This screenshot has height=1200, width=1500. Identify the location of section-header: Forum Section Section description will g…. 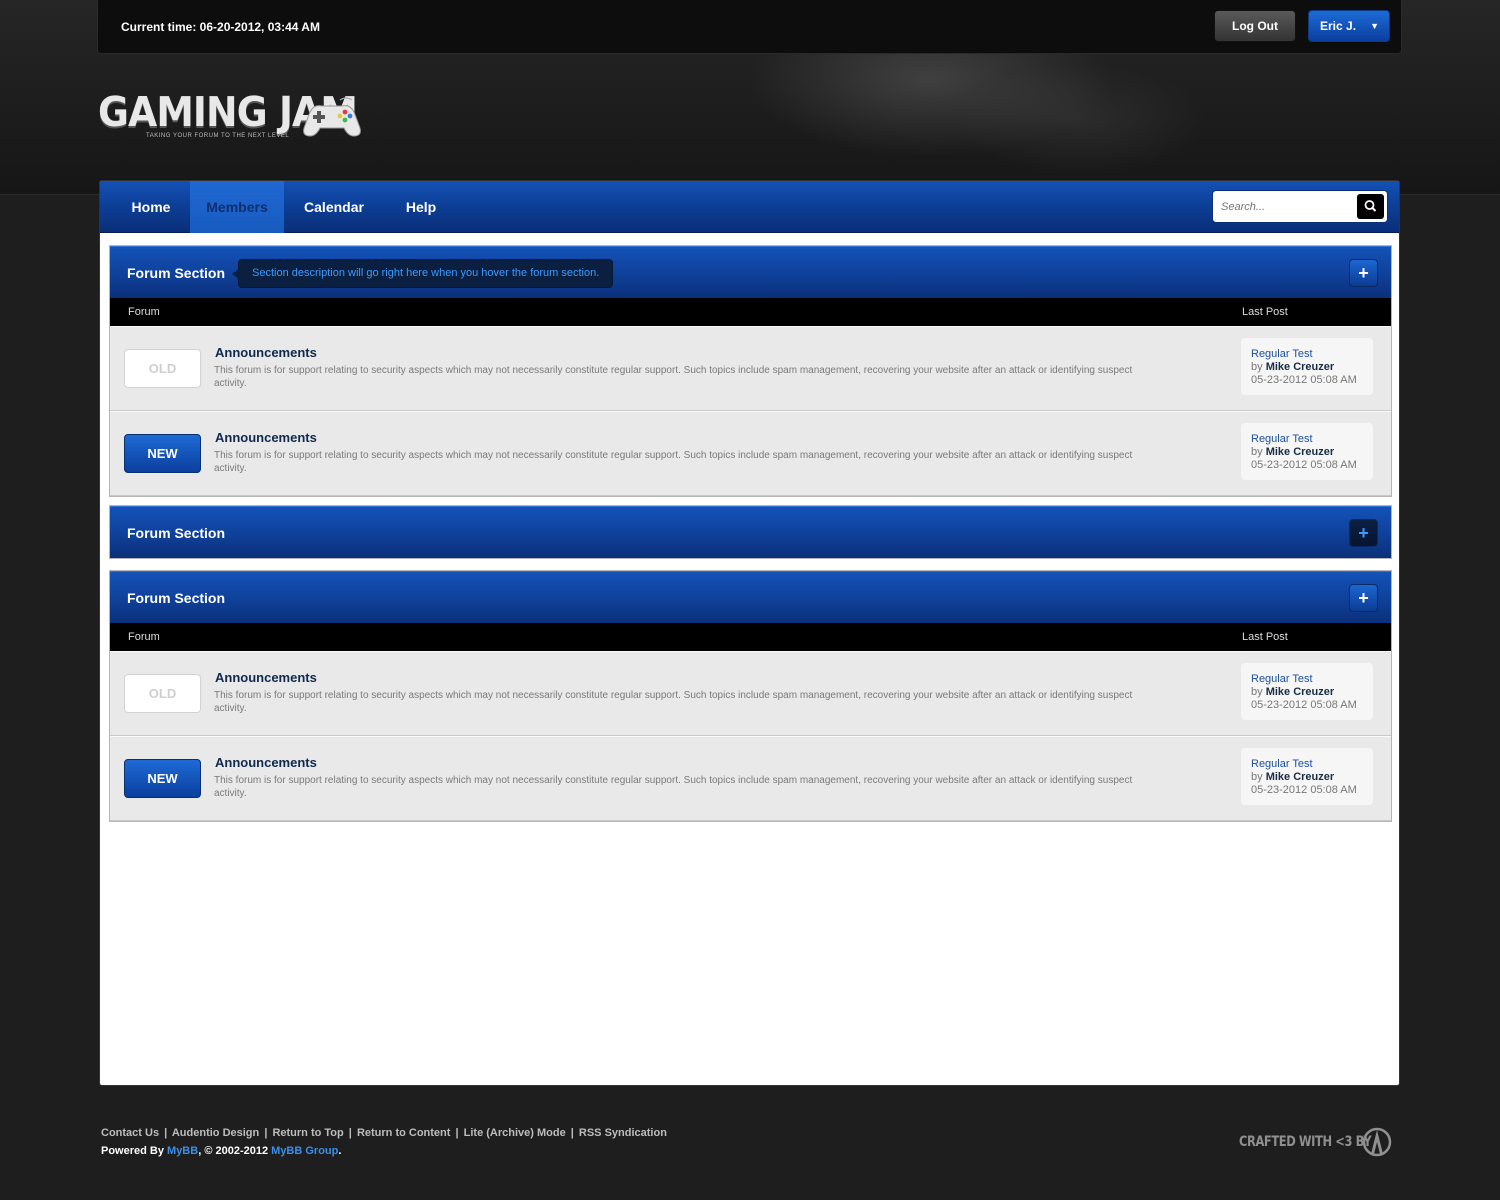
(750, 272).